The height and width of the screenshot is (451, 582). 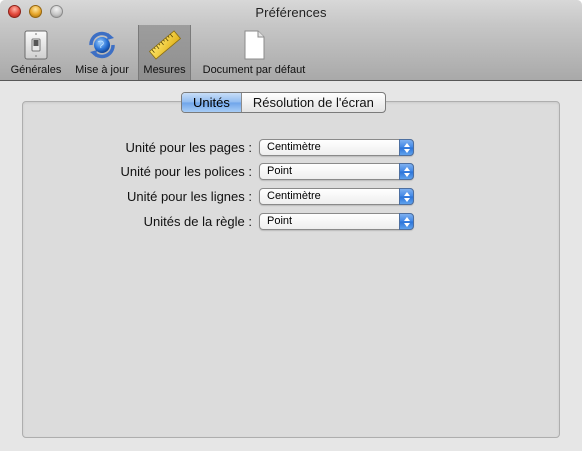 What do you see at coordinates (189, 196) in the screenshot?
I see `line-units-label: Unité pour les lignes :` at bounding box center [189, 196].